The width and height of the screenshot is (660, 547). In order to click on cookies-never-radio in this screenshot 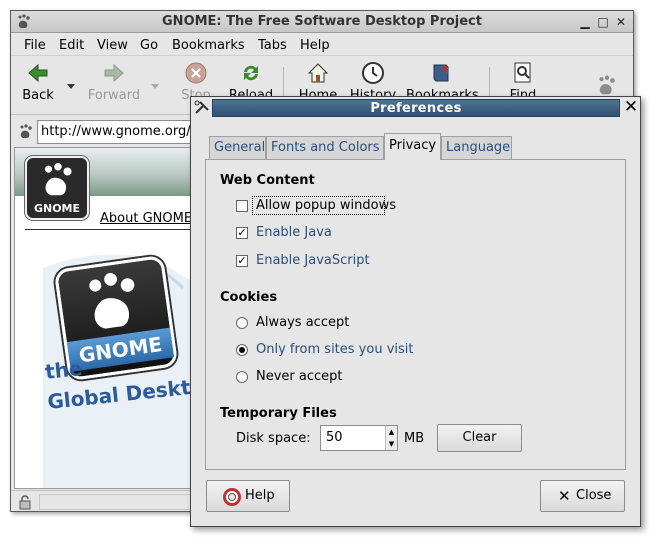, I will do `click(242, 377)`.